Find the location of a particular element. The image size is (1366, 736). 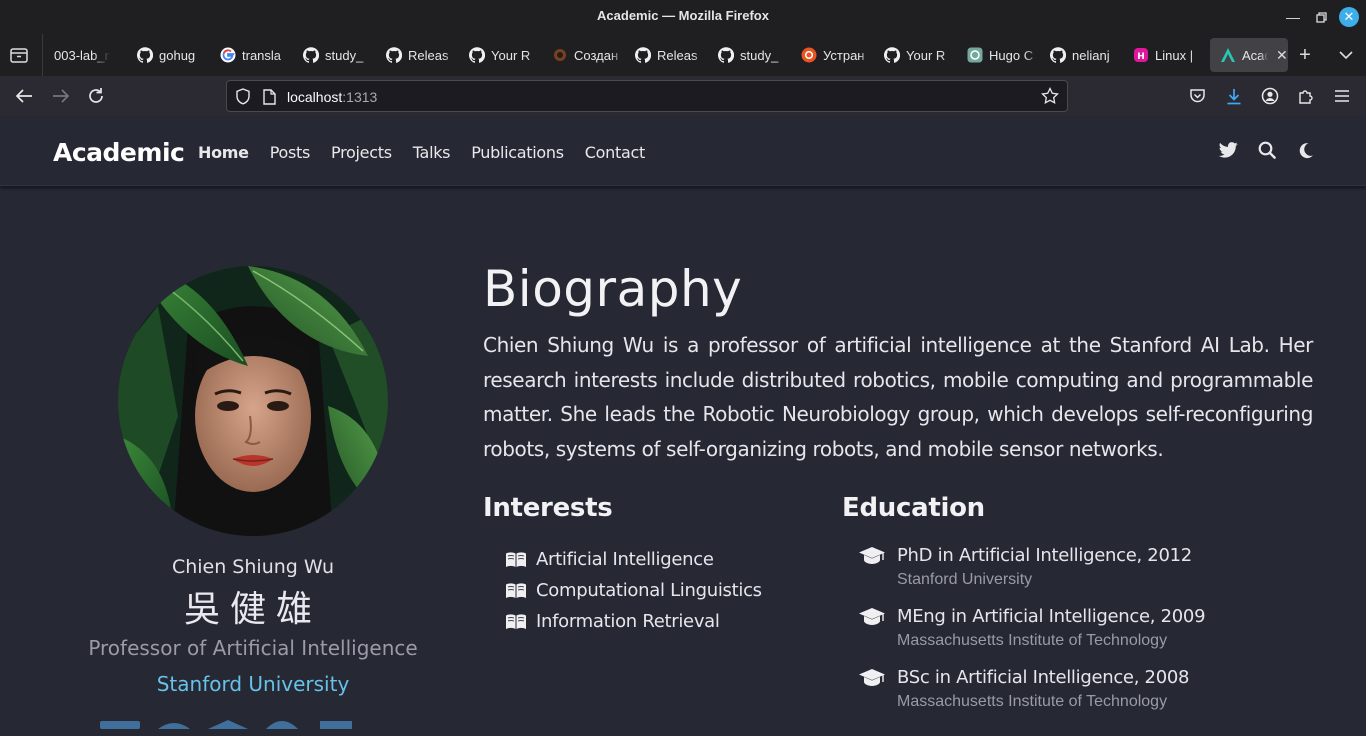

tab: nelianj is located at coordinates (1081, 55).